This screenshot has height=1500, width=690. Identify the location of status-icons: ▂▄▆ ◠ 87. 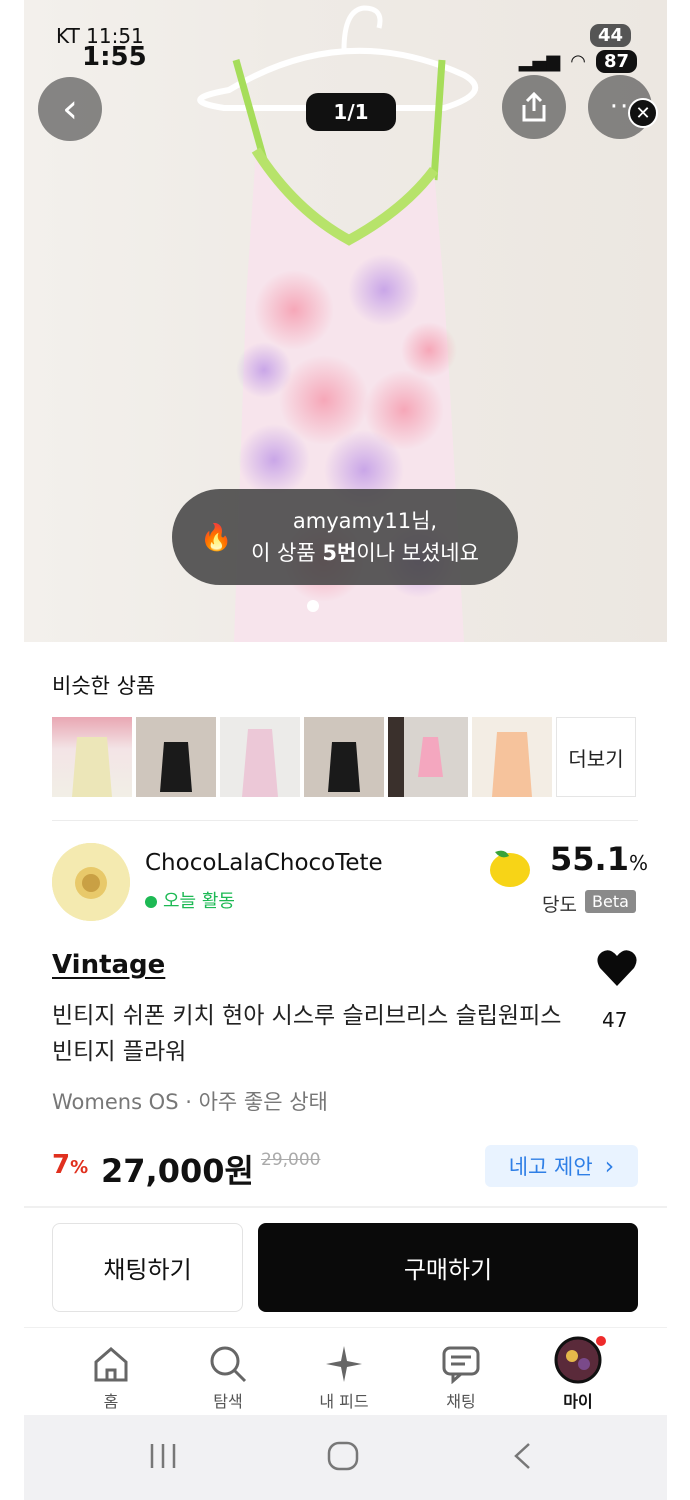
(578, 61).